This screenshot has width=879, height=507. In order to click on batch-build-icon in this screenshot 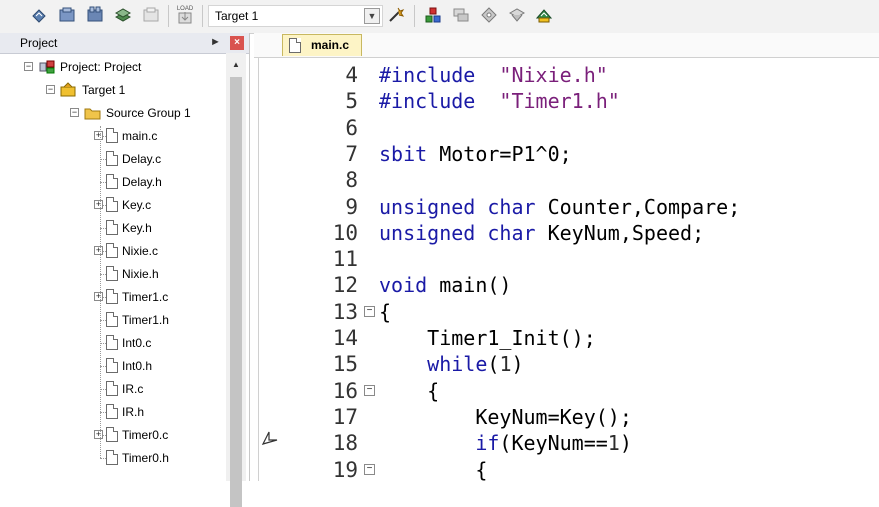, I will do `click(123, 15)`.